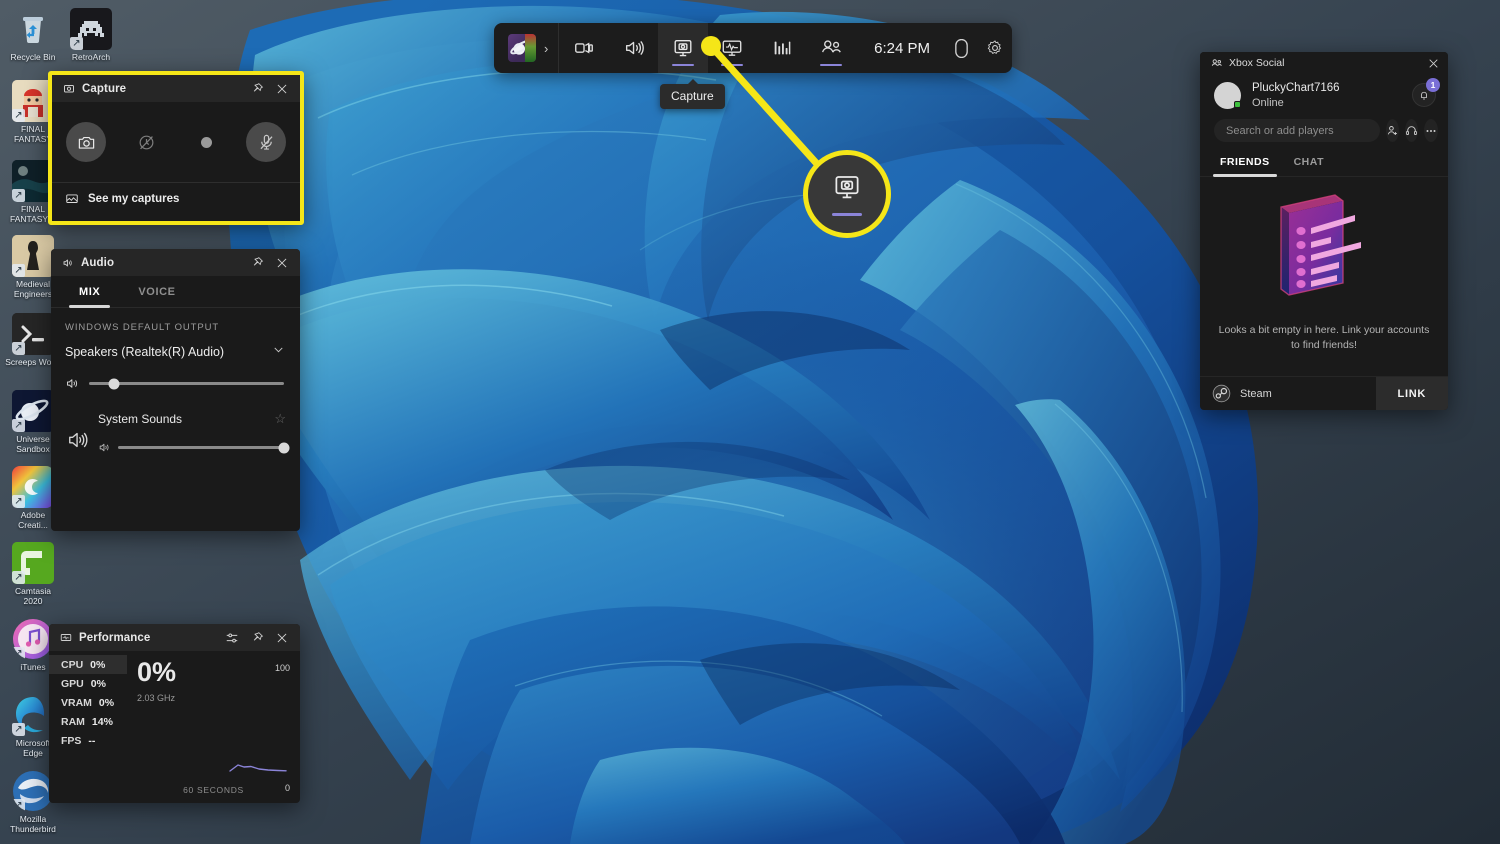 This screenshot has width=1500, height=844. I want to click on resources-button, so click(781, 48).